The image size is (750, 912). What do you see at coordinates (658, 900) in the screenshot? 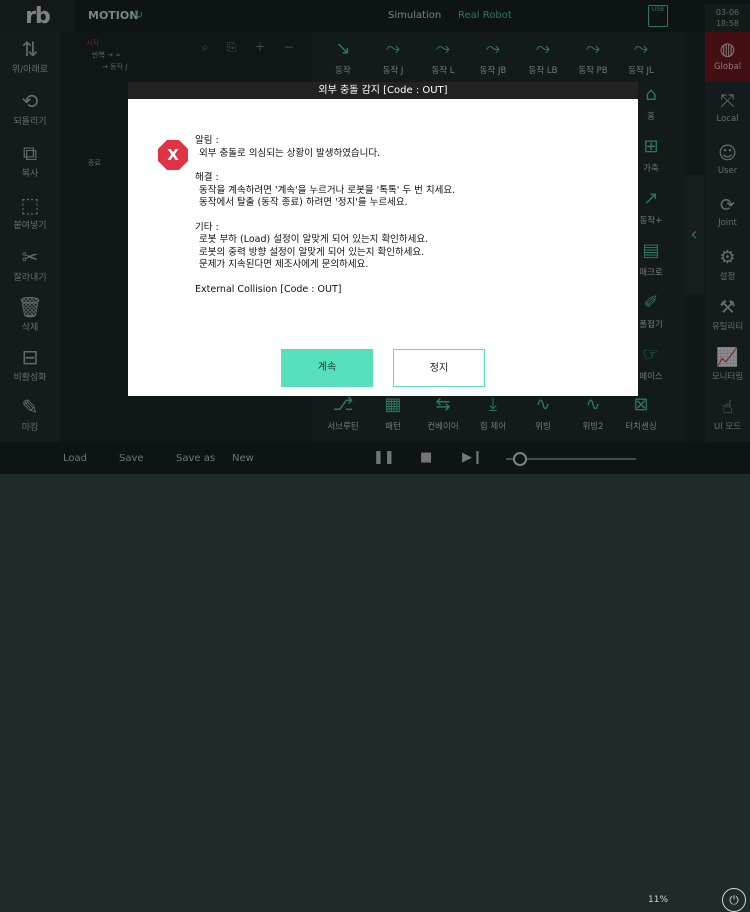
I see `speed-value: 11%` at bounding box center [658, 900].